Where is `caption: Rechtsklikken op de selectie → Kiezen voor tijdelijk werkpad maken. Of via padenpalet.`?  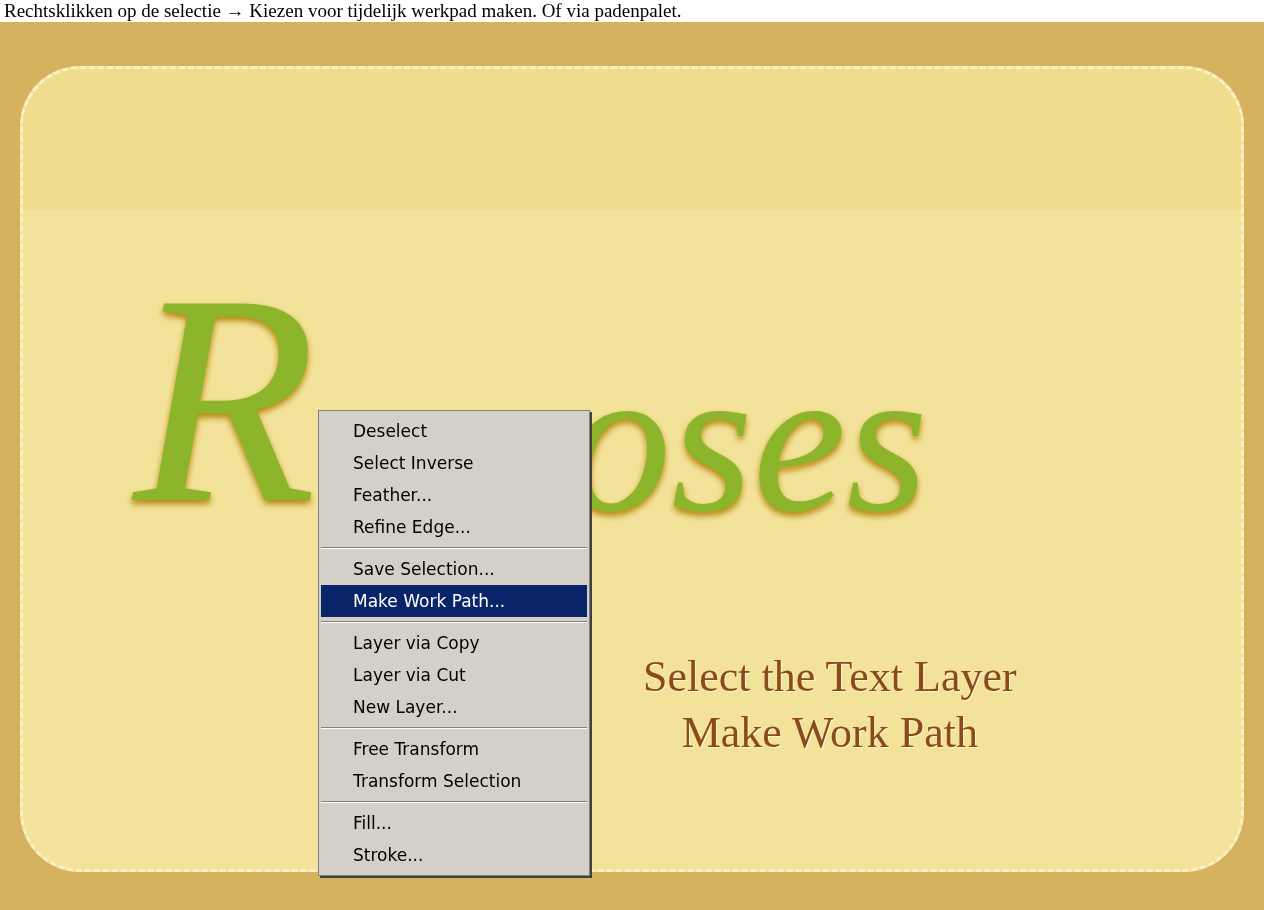
caption: Rechtsklikken op de selectie → Kiezen voor tijdelijk werkpad maken. Of via padenpalet. is located at coordinates (343, 11).